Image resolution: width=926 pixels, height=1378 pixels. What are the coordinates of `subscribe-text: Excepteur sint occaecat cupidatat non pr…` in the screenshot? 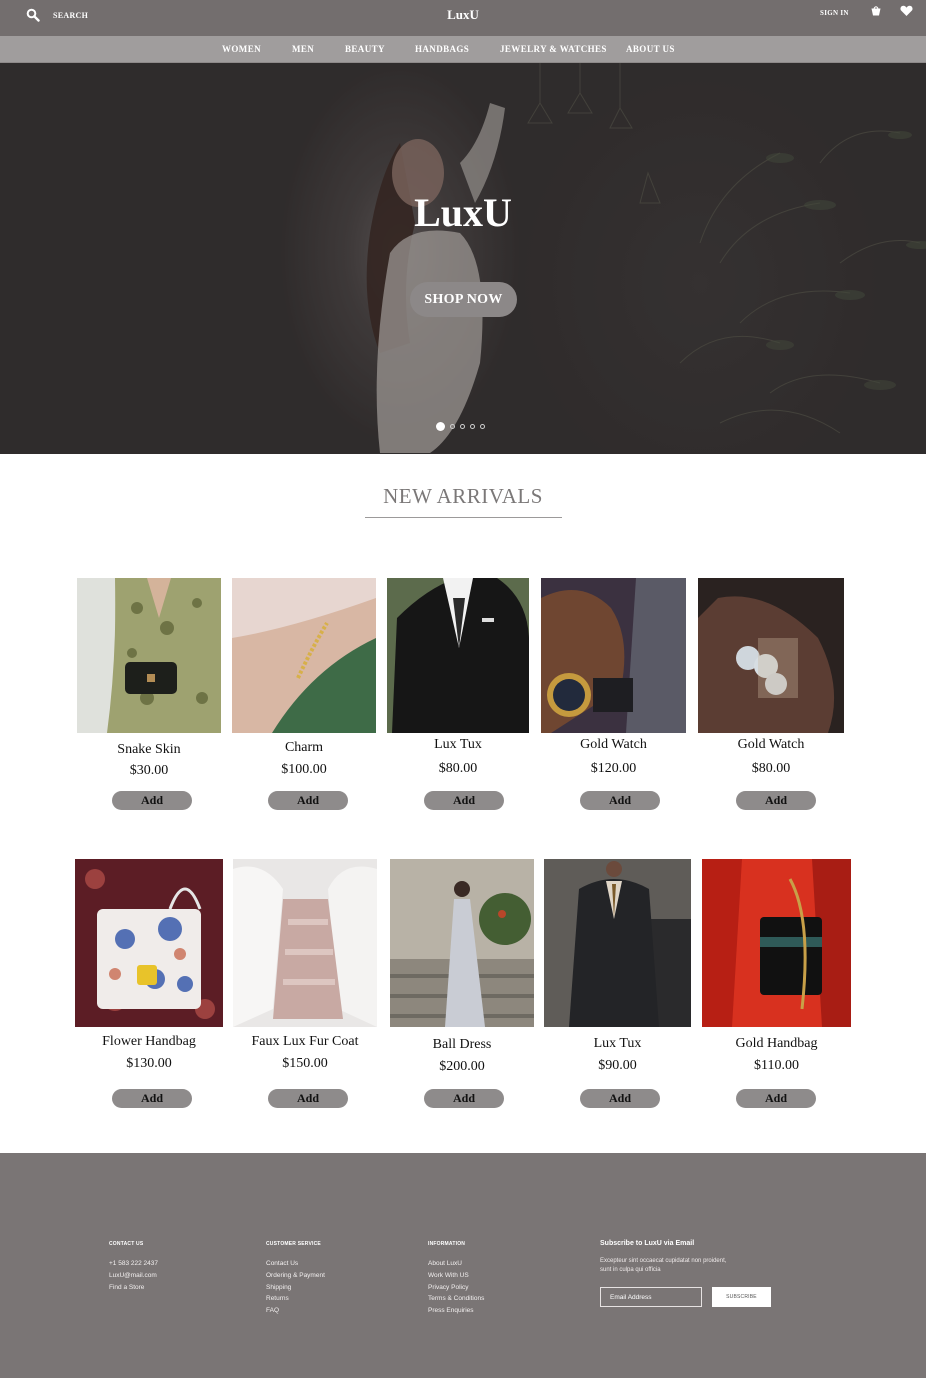 It's located at (663, 1265).